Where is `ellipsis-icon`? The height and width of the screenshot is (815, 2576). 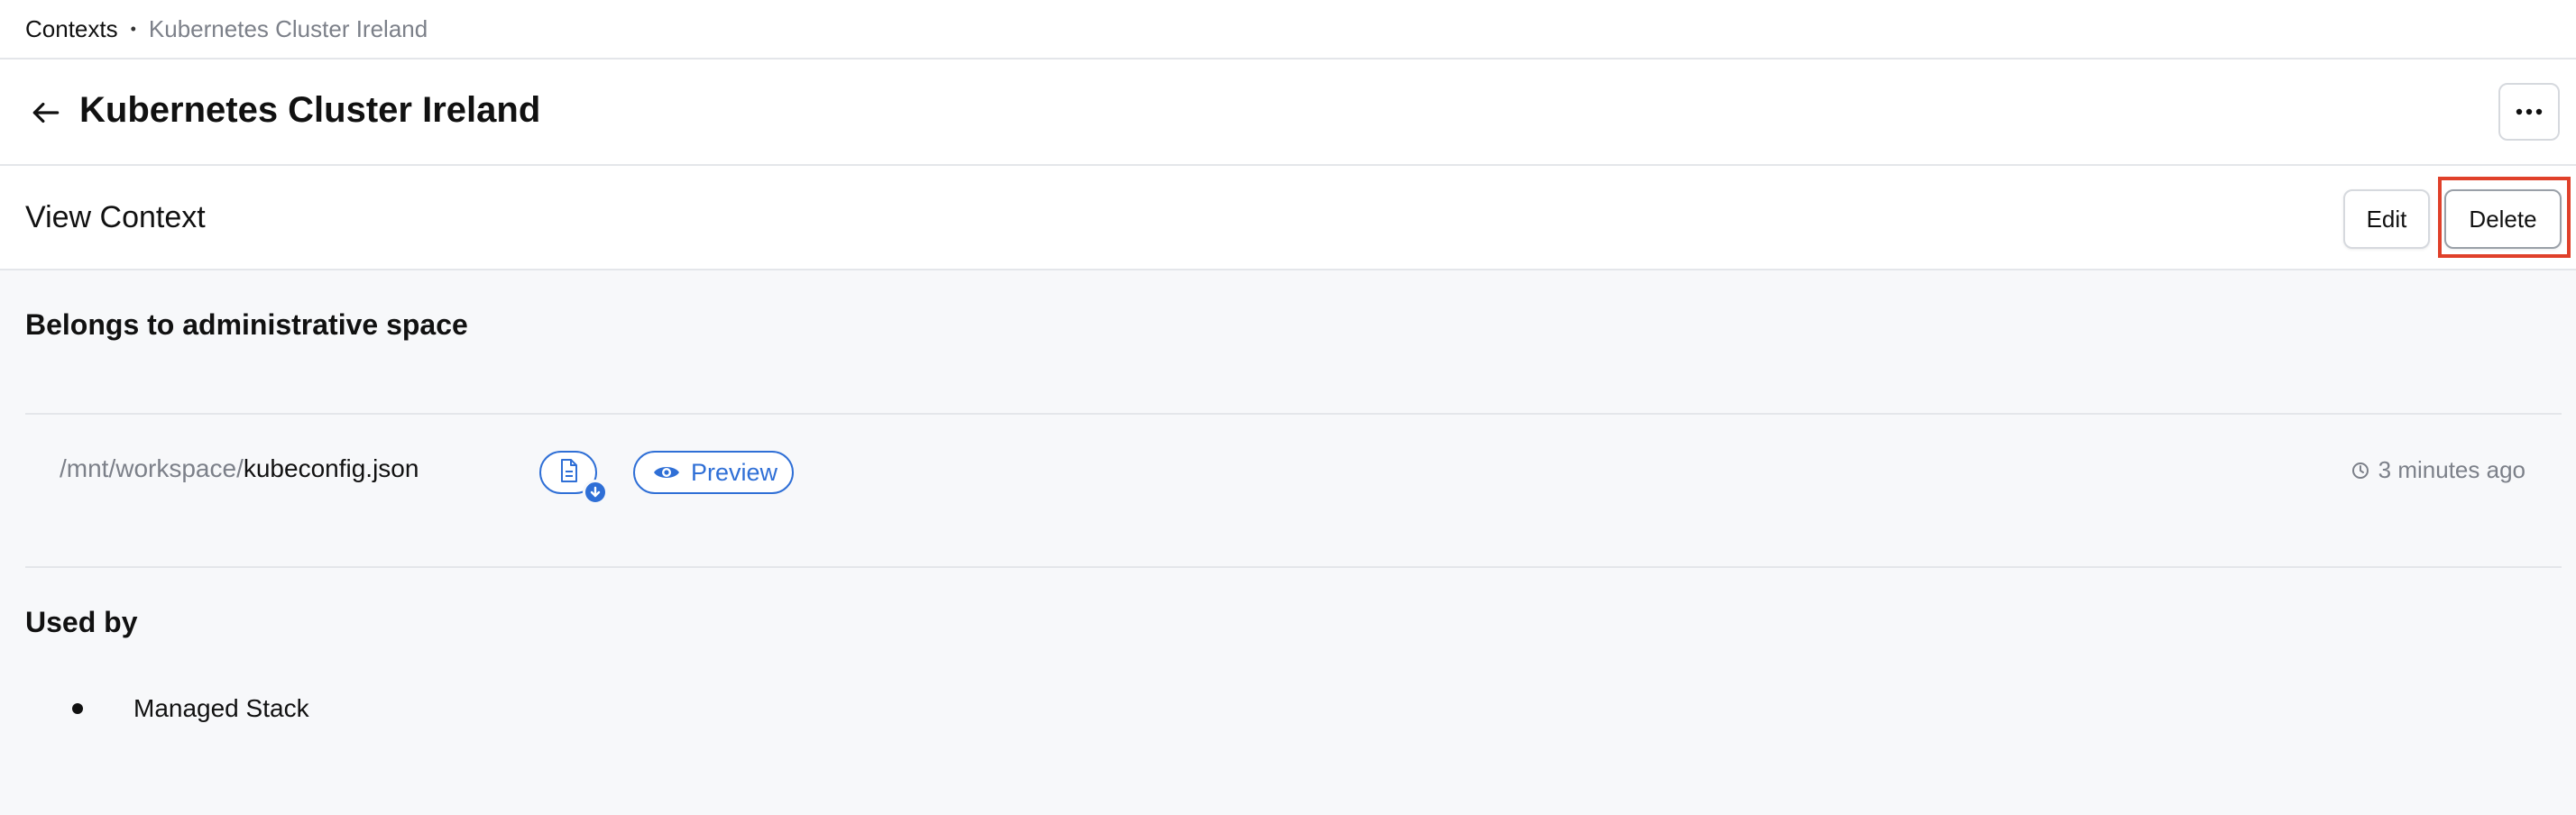 ellipsis-icon is located at coordinates (2529, 112).